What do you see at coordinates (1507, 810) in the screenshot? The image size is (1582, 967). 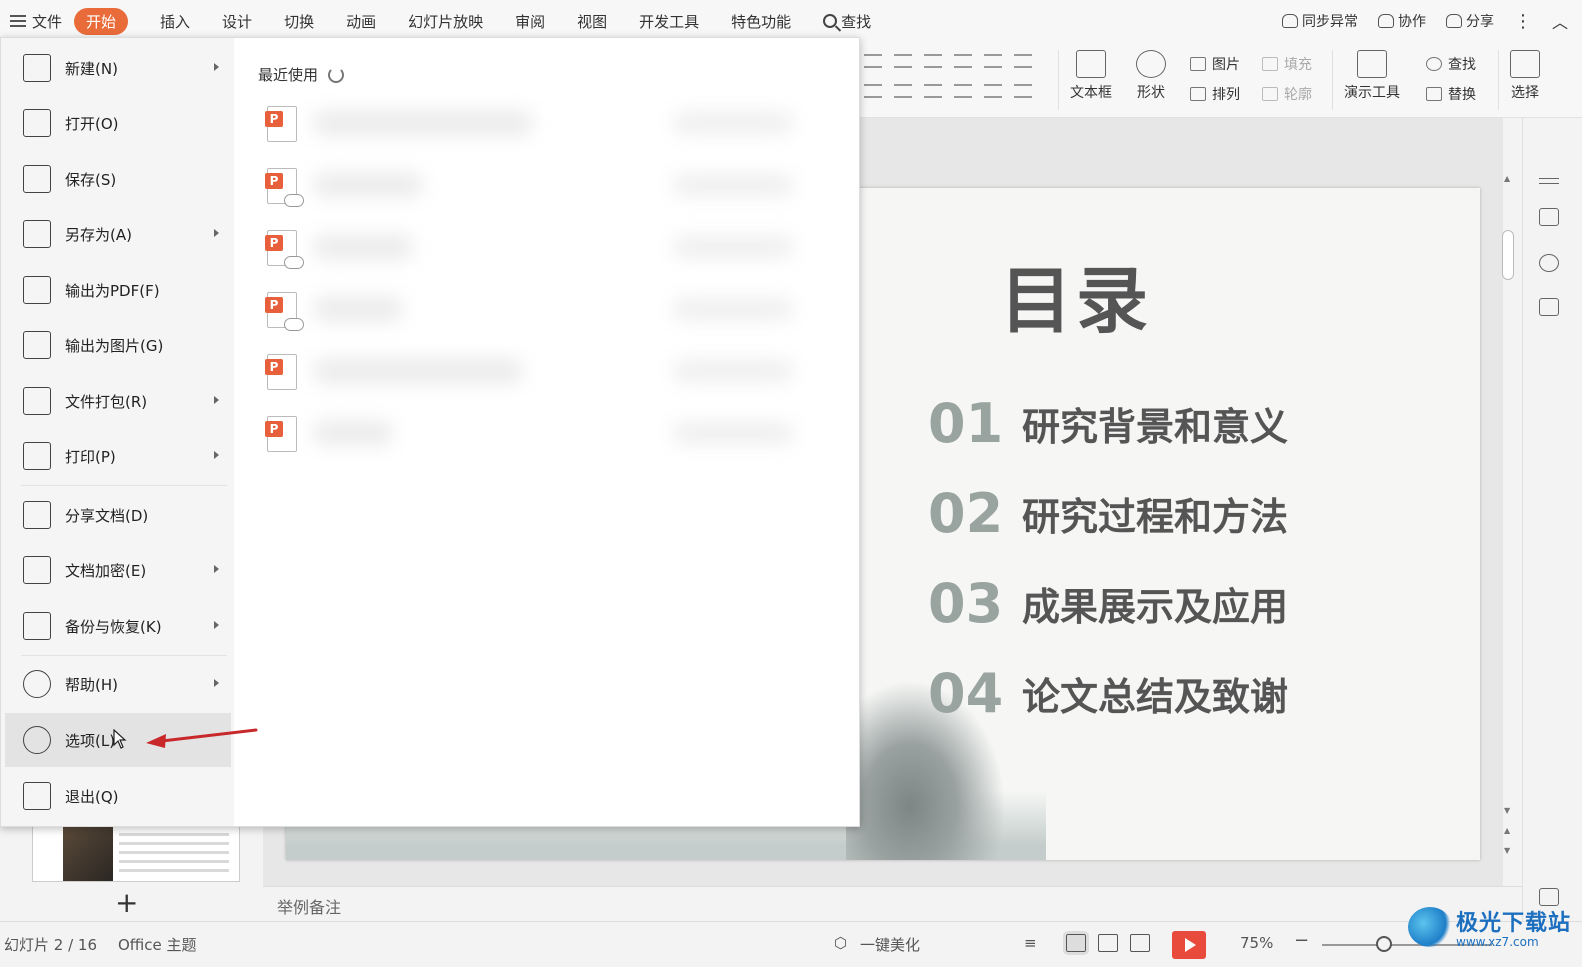 I see `scroll-down-icon: ▼` at bounding box center [1507, 810].